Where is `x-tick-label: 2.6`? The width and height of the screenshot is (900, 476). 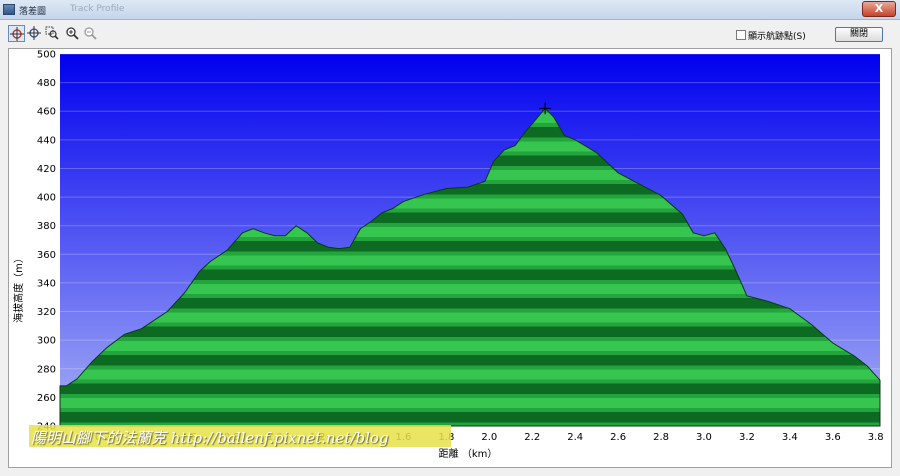
x-tick-label: 2.6 is located at coordinates (618, 437).